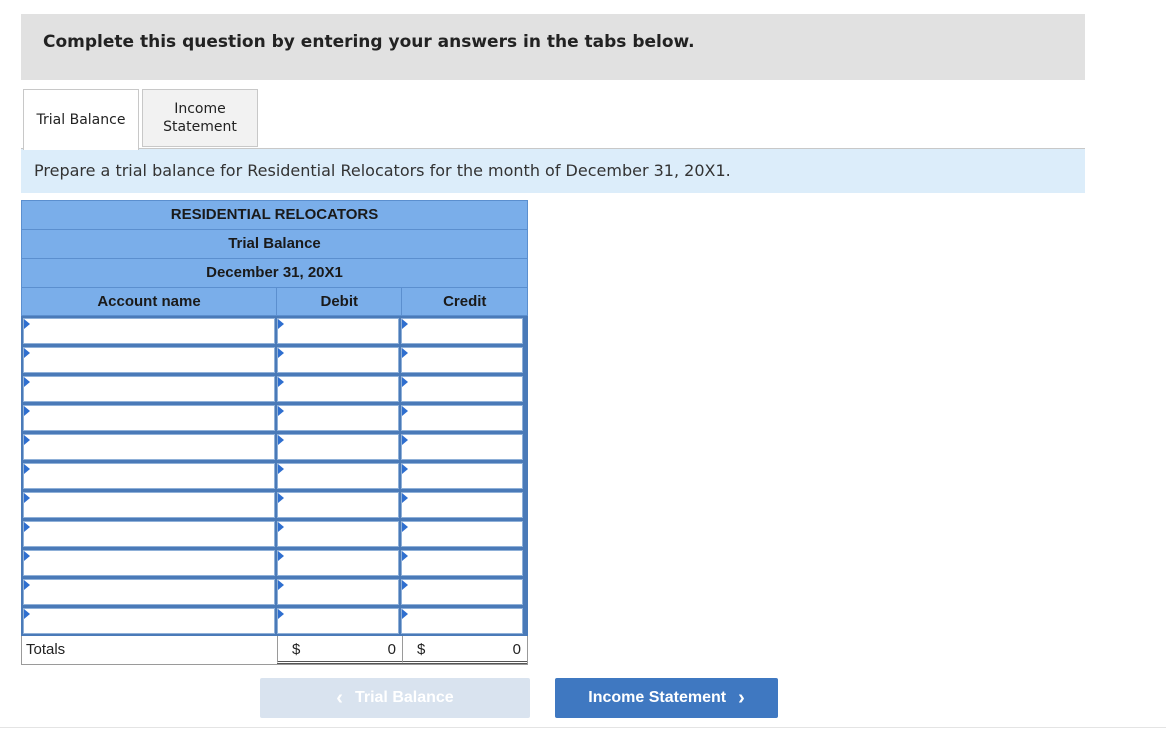 Image resolution: width=1166 pixels, height=743 pixels. What do you see at coordinates (274, 301) in the screenshot?
I see `column-headers: Account name Debit Credit` at bounding box center [274, 301].